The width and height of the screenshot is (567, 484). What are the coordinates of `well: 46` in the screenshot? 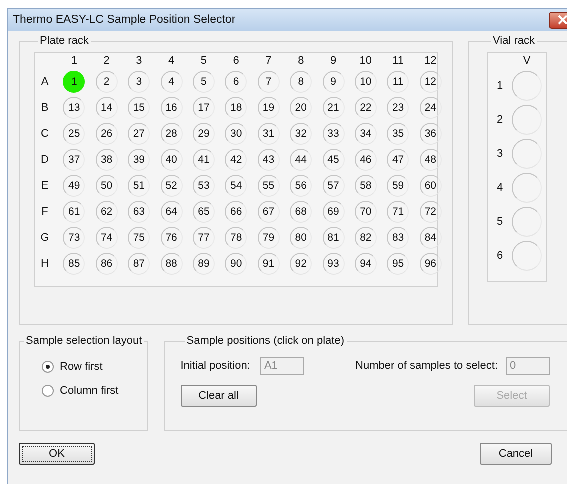 It's located at (365, 160).